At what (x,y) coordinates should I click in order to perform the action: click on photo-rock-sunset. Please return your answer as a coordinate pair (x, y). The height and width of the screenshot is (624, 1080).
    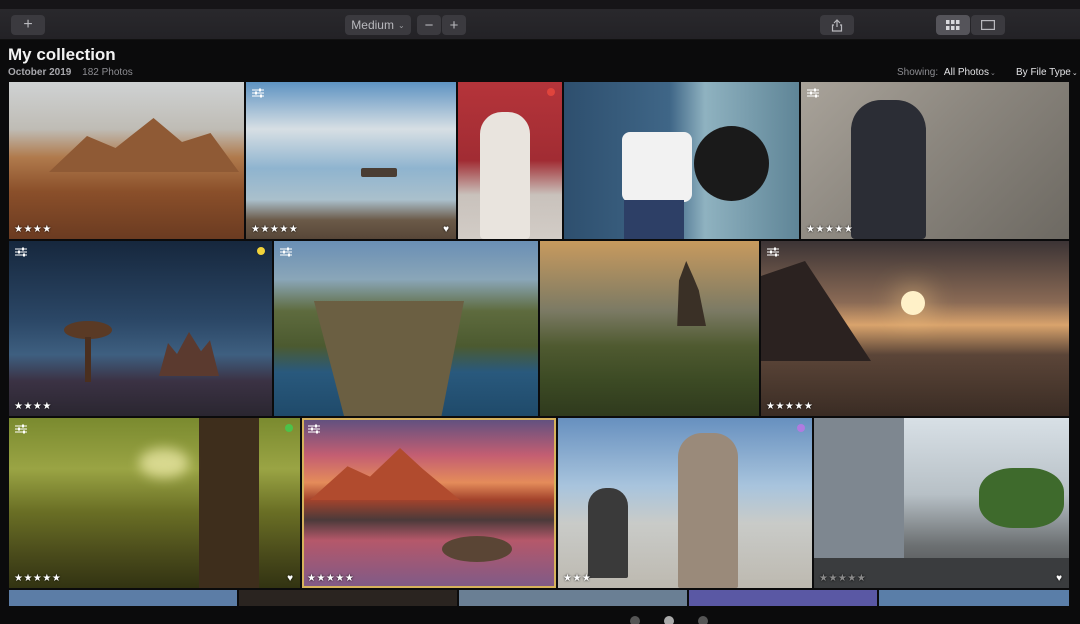
    Looking at the image, I should click on (649, 328).